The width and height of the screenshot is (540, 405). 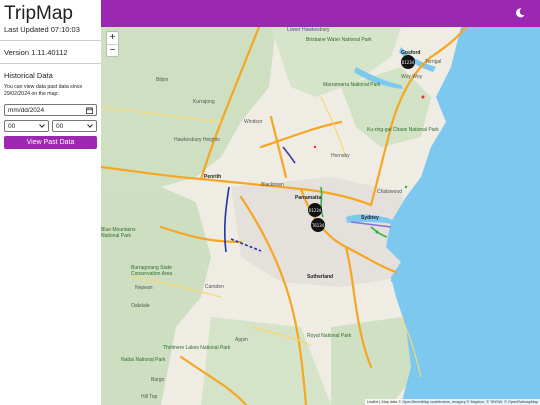 I want to click on last-updated-text: Last Updated 07:10:03, so click(x=42, y=29).